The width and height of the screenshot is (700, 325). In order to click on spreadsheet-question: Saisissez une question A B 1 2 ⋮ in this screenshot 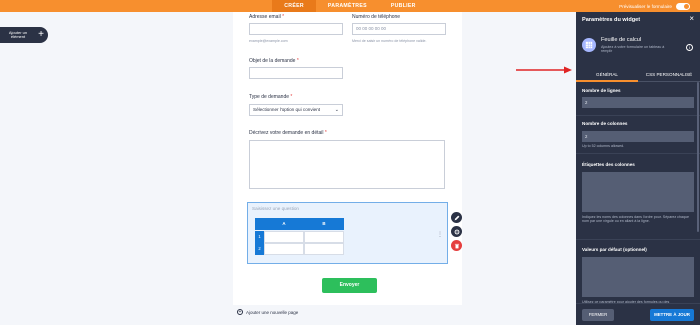, I will do `click(347, 233)`.